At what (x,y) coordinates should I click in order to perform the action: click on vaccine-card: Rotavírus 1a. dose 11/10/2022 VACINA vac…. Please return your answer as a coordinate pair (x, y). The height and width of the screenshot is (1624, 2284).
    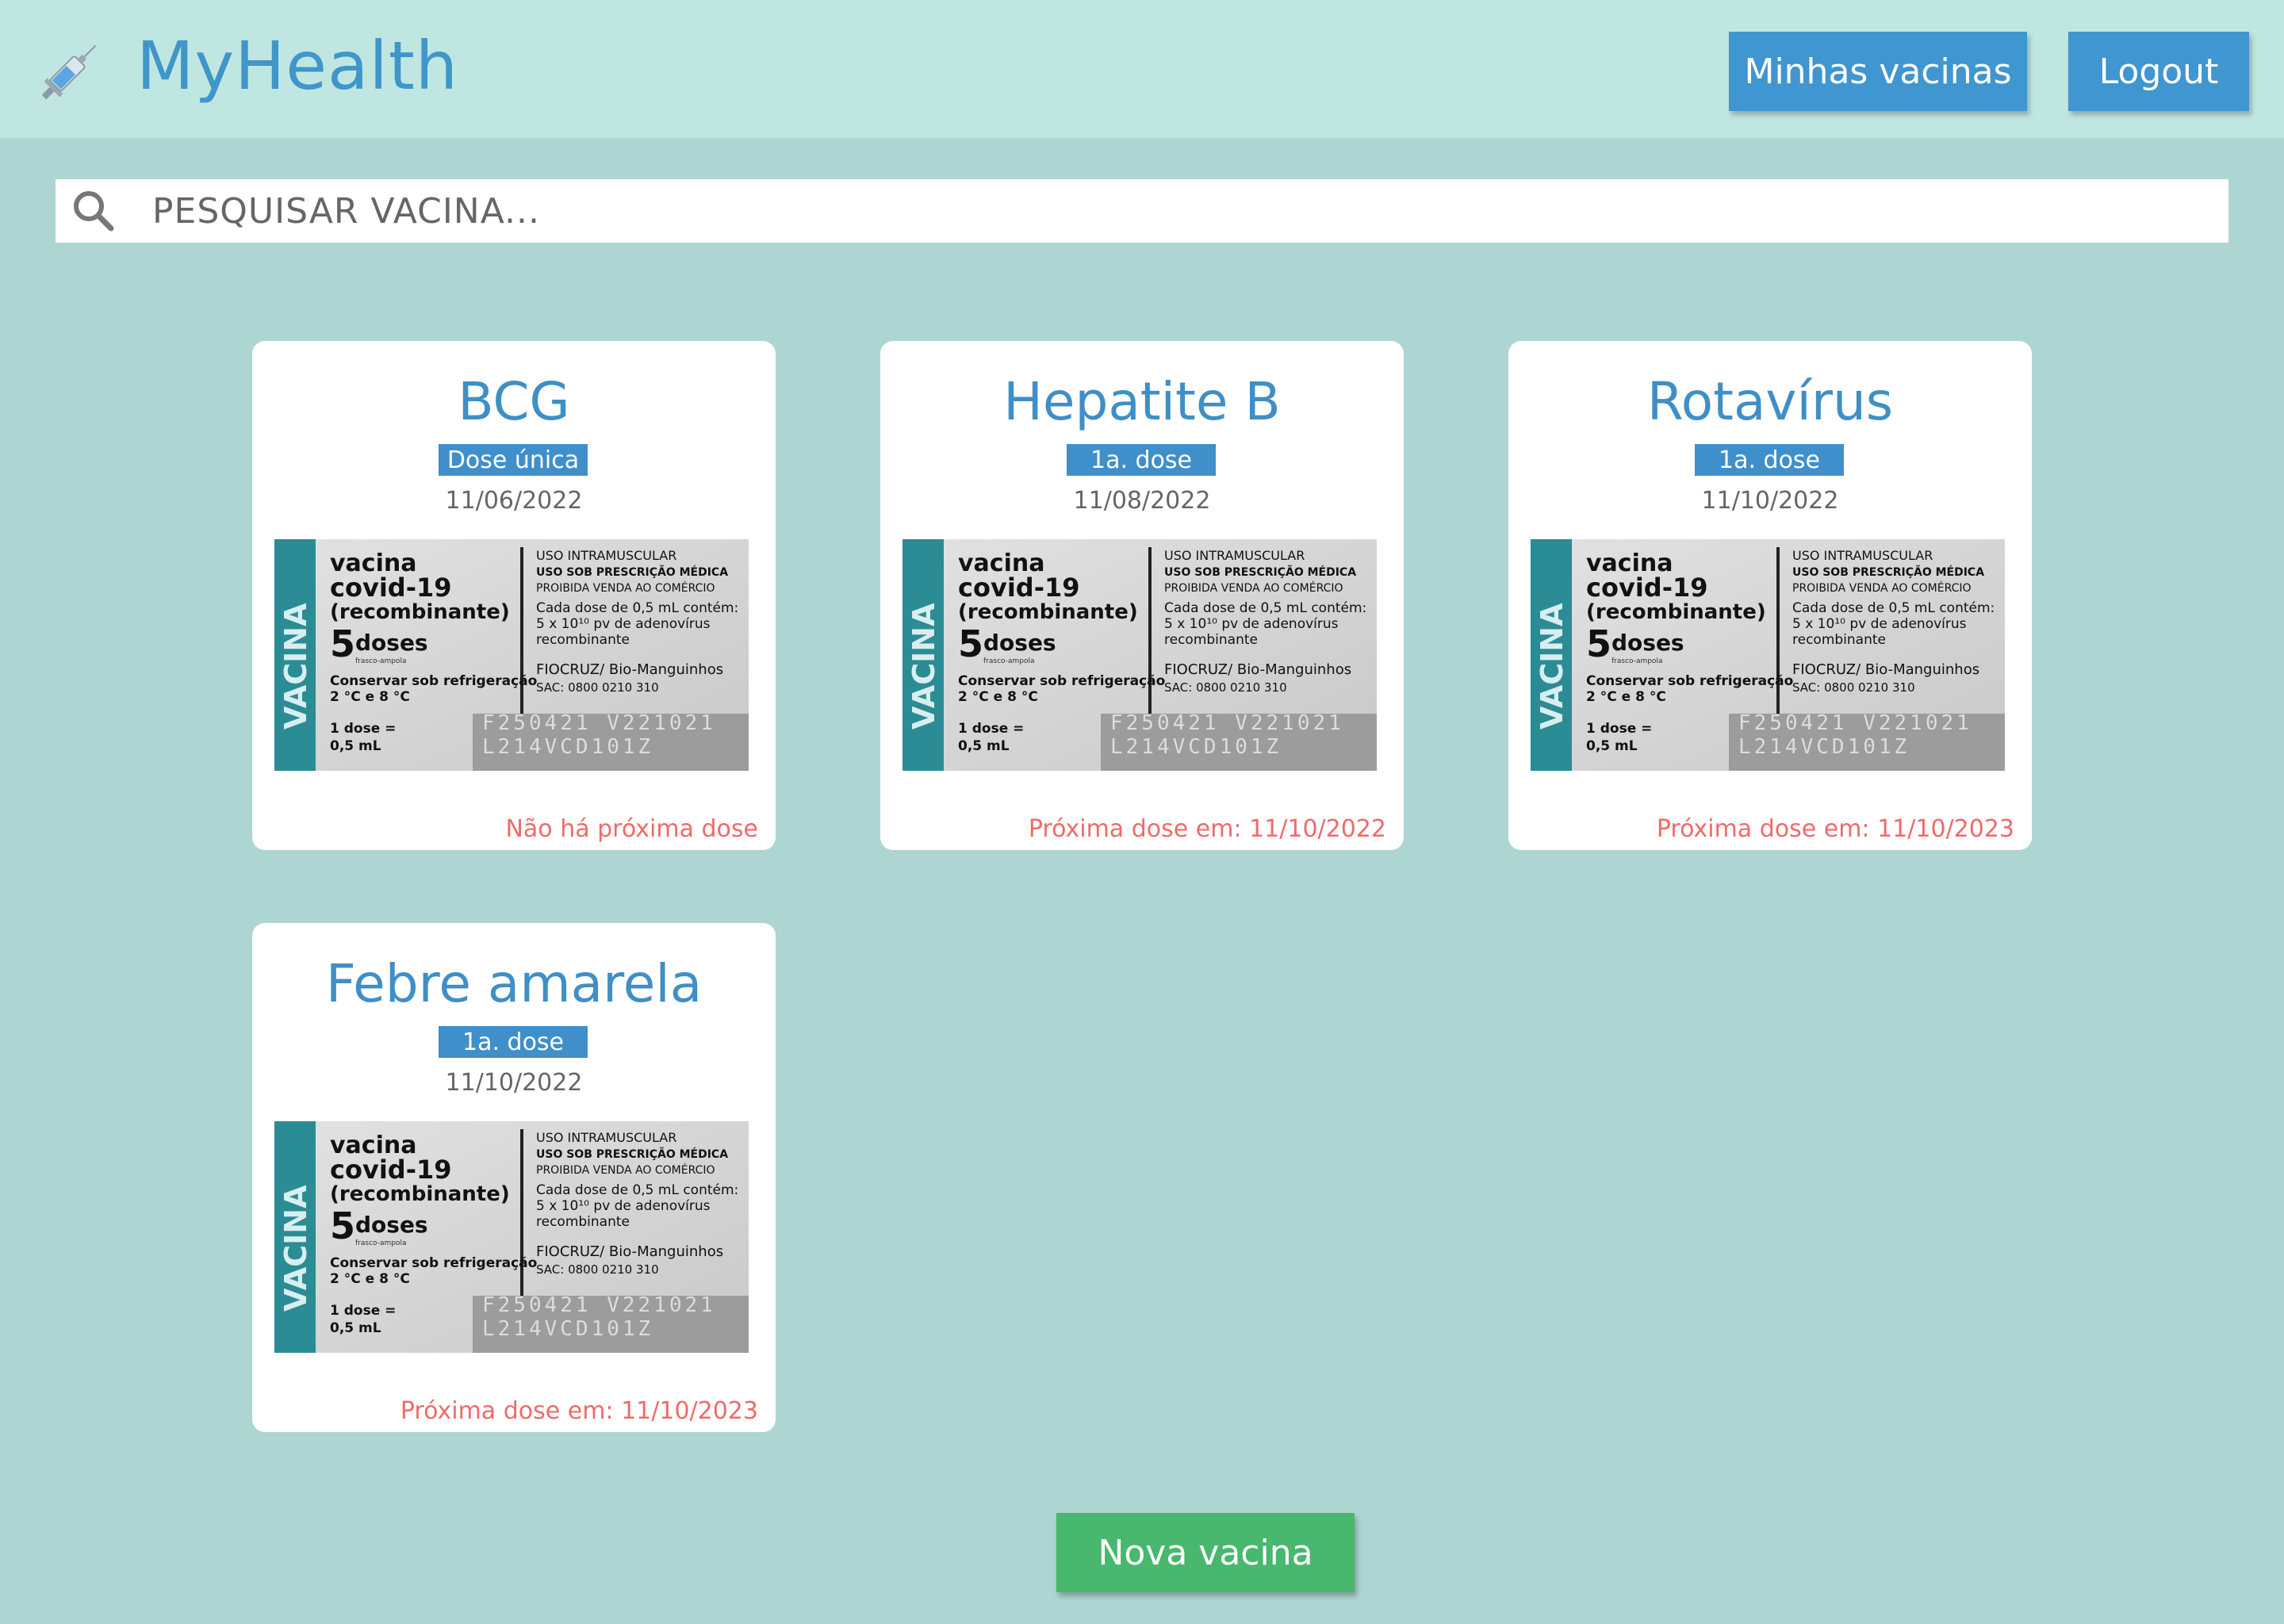
    Looking at the image, I should click on (1770, 595).